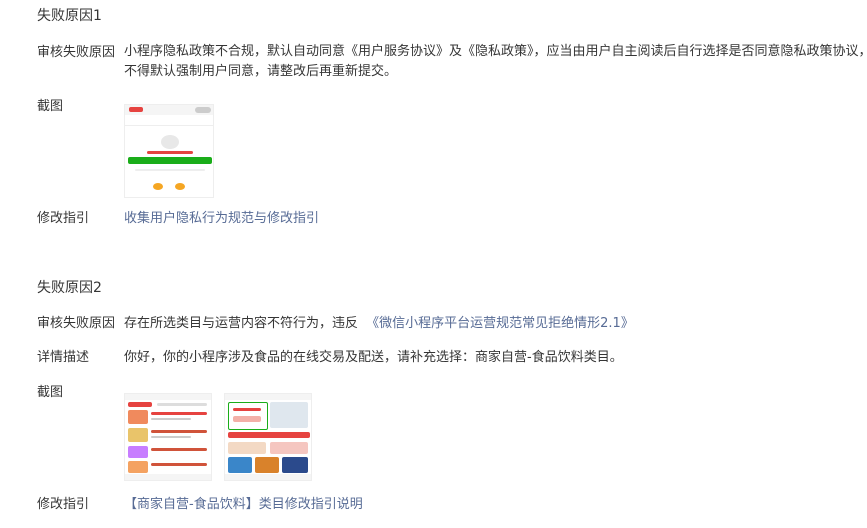 The height and width of the screenshot is (528, 867). What do you see at coordinates (170, 170) in the screenshot?
I see `thumb-divider` at bounding box center [170, 170].